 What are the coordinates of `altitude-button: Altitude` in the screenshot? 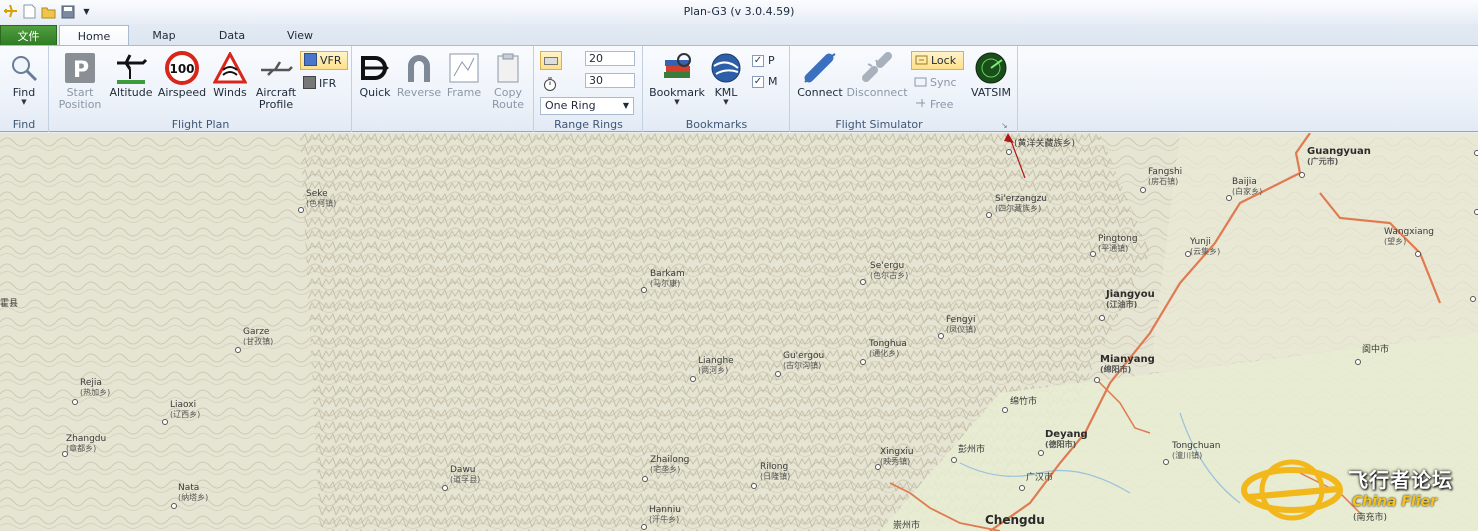 It's located at (131, 75).